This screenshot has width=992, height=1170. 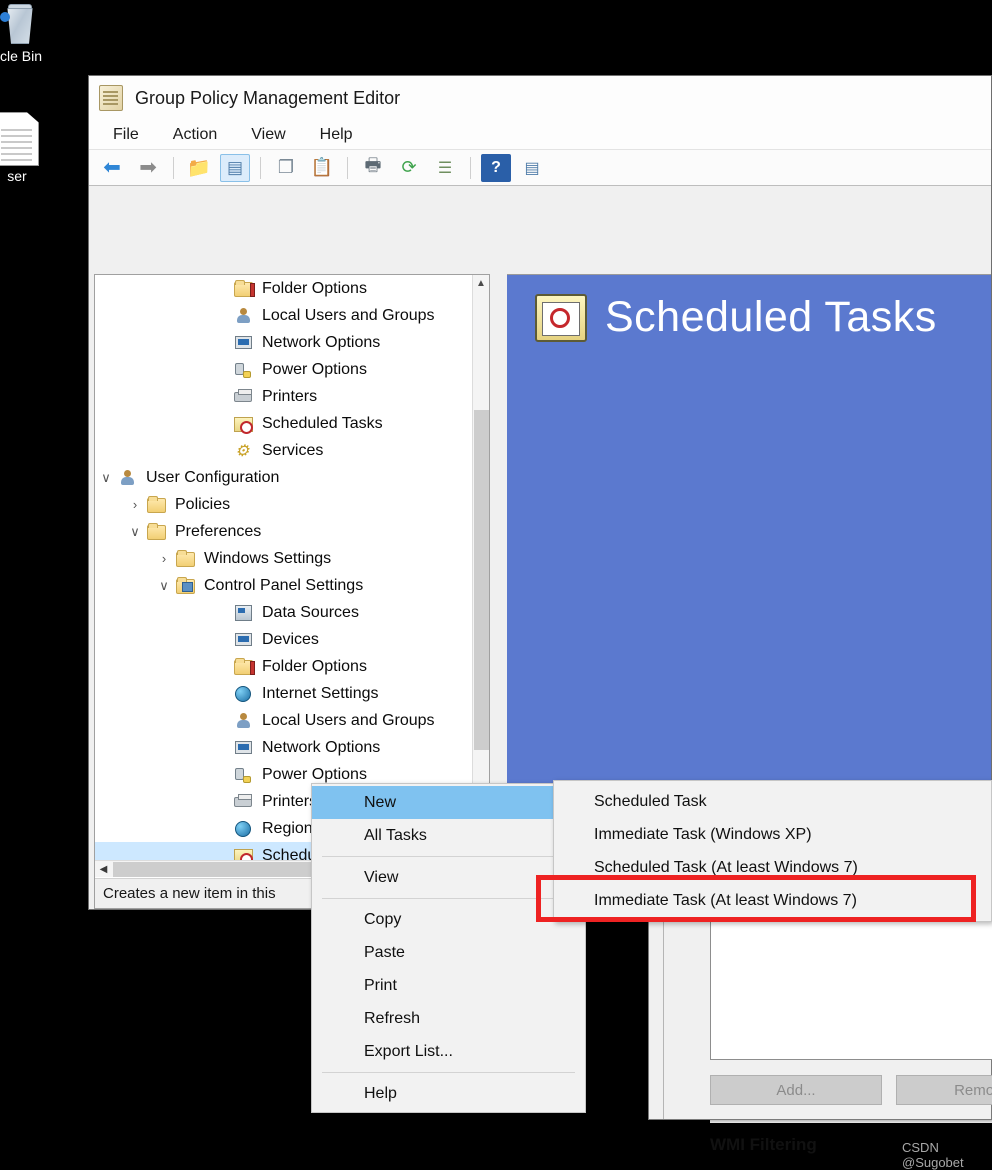 What do you see at coordinates (322, 168) in the screenshot?
I see `paste-icon: 📋` at bounding box center [322, 168].